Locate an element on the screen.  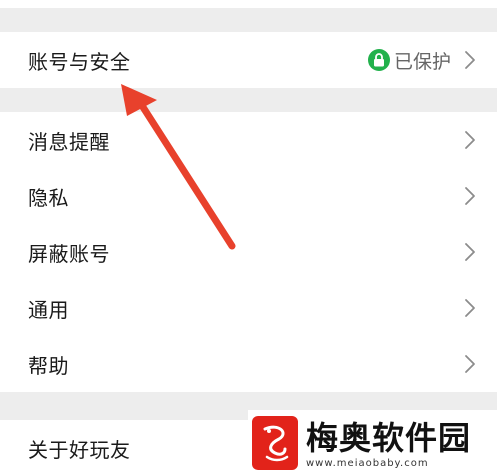
settings-item-label: 通用 is located at coordinates (48, 309).